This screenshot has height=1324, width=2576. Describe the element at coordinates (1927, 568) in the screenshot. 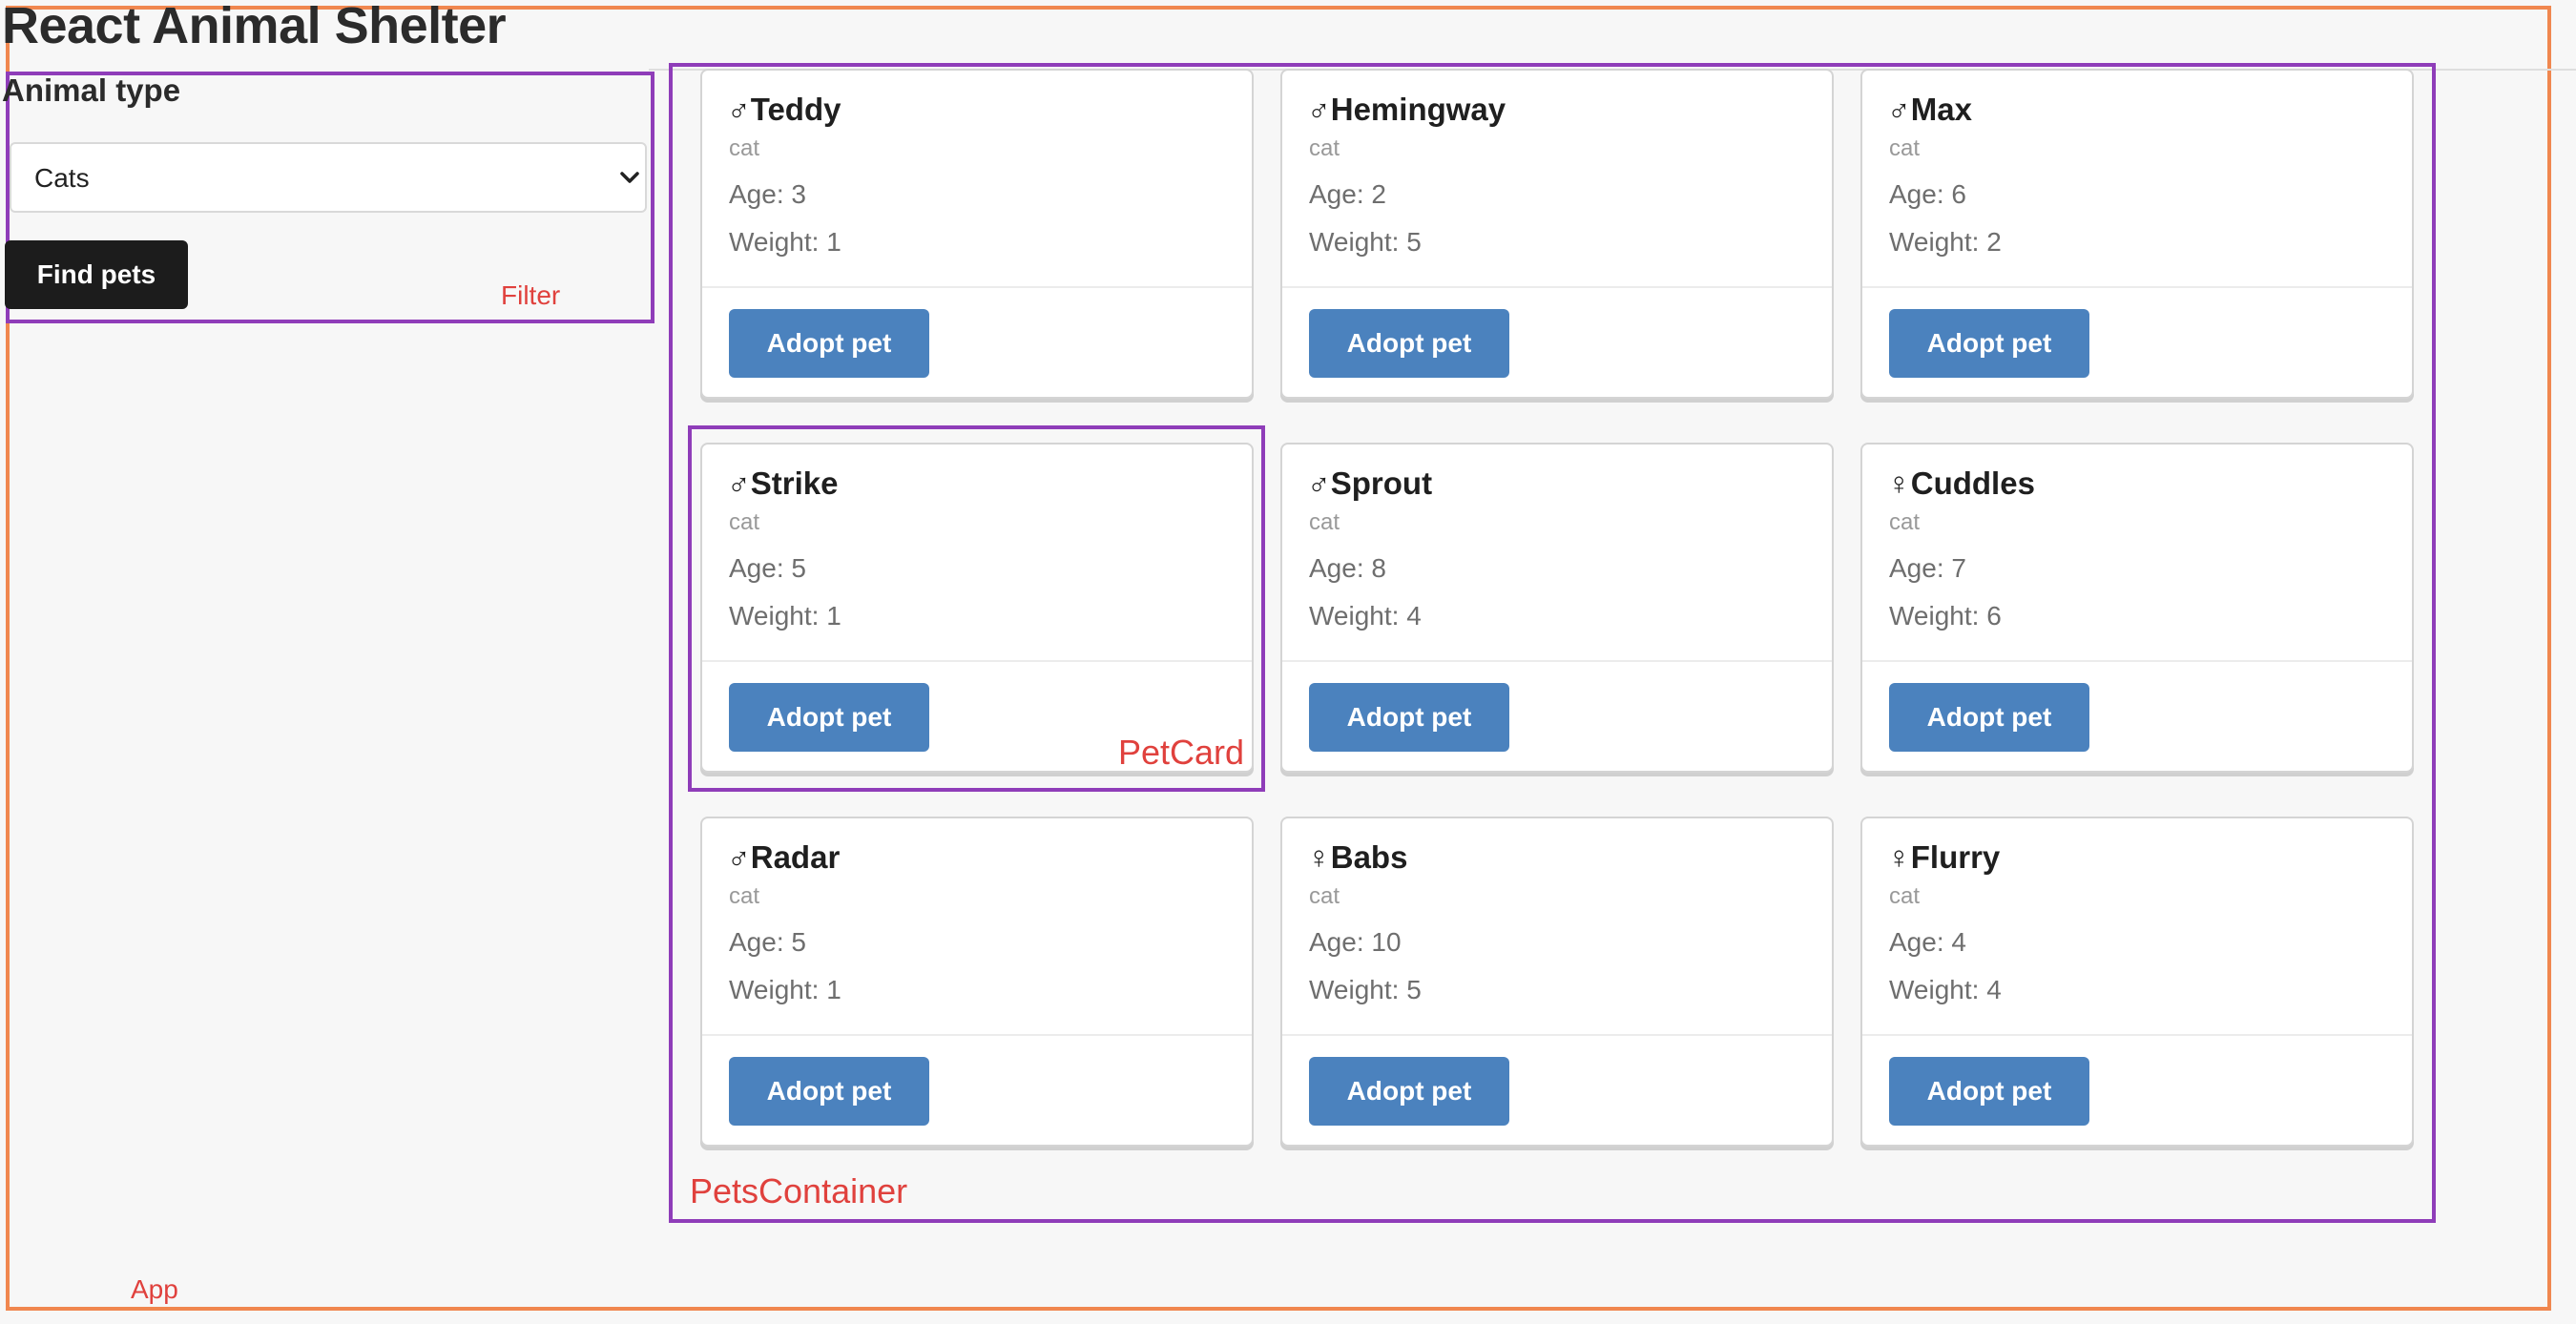

I see `pet-age: Age: 7` at that location.